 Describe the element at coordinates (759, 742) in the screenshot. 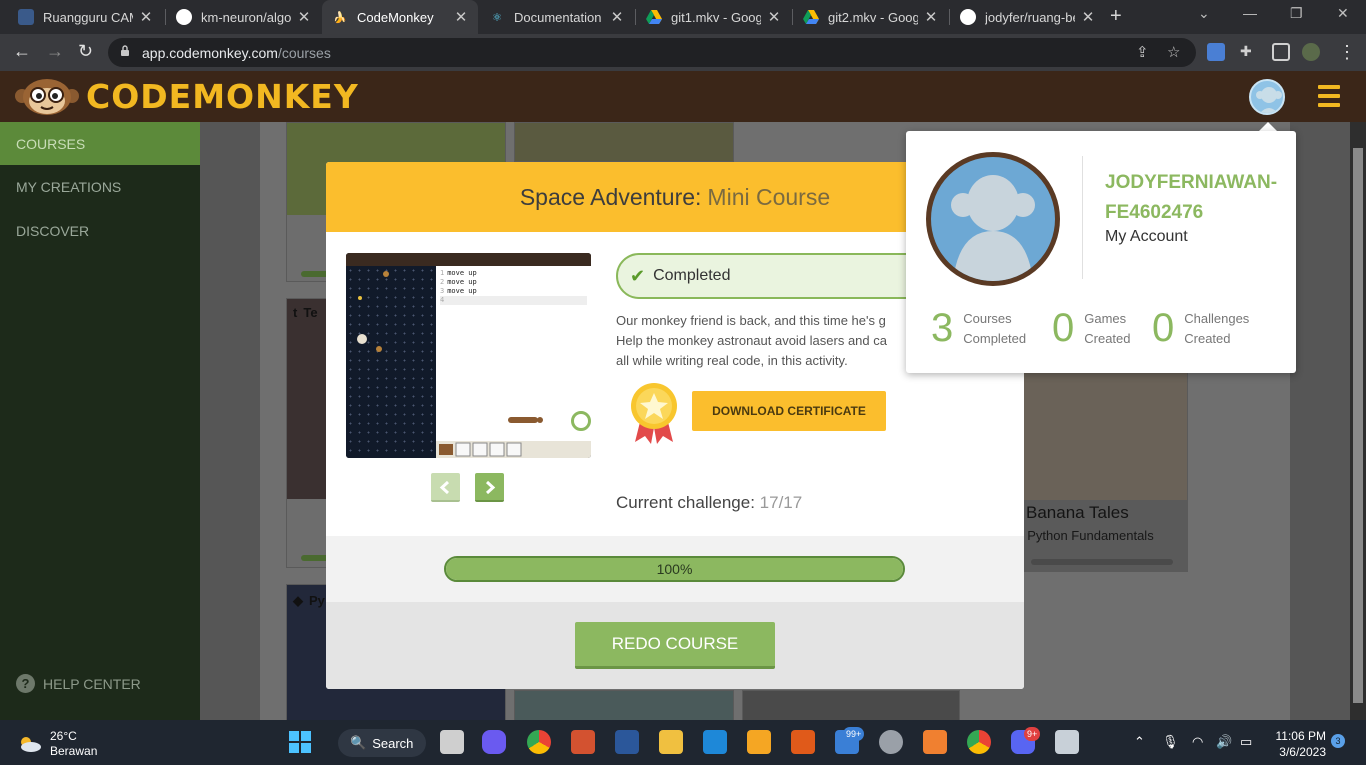

I see `sublime-text-icon` at that location.